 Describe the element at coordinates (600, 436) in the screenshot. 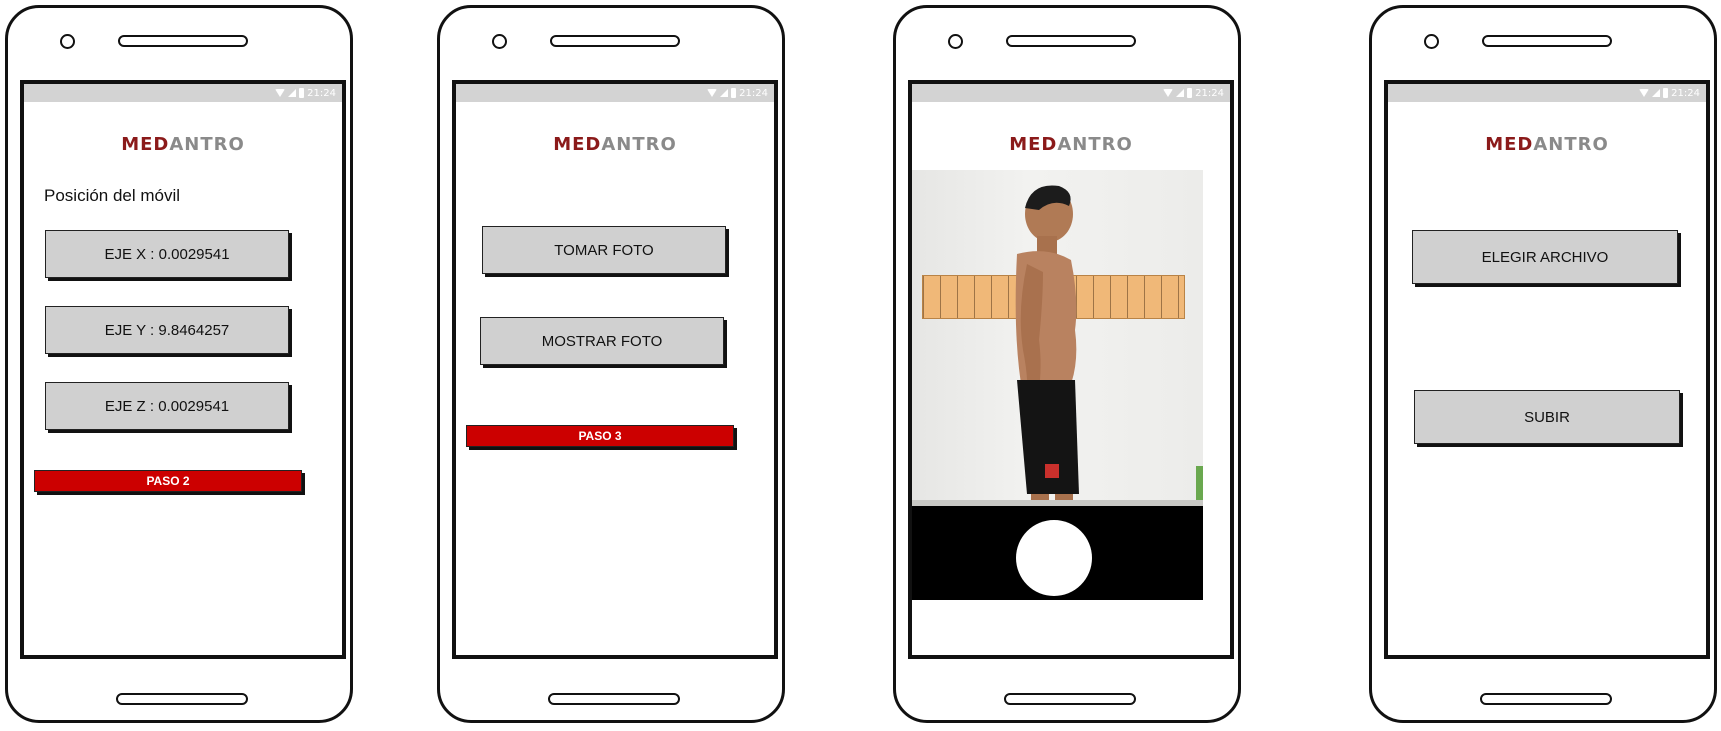

I see `step-3-button: PASO 3` at that location.